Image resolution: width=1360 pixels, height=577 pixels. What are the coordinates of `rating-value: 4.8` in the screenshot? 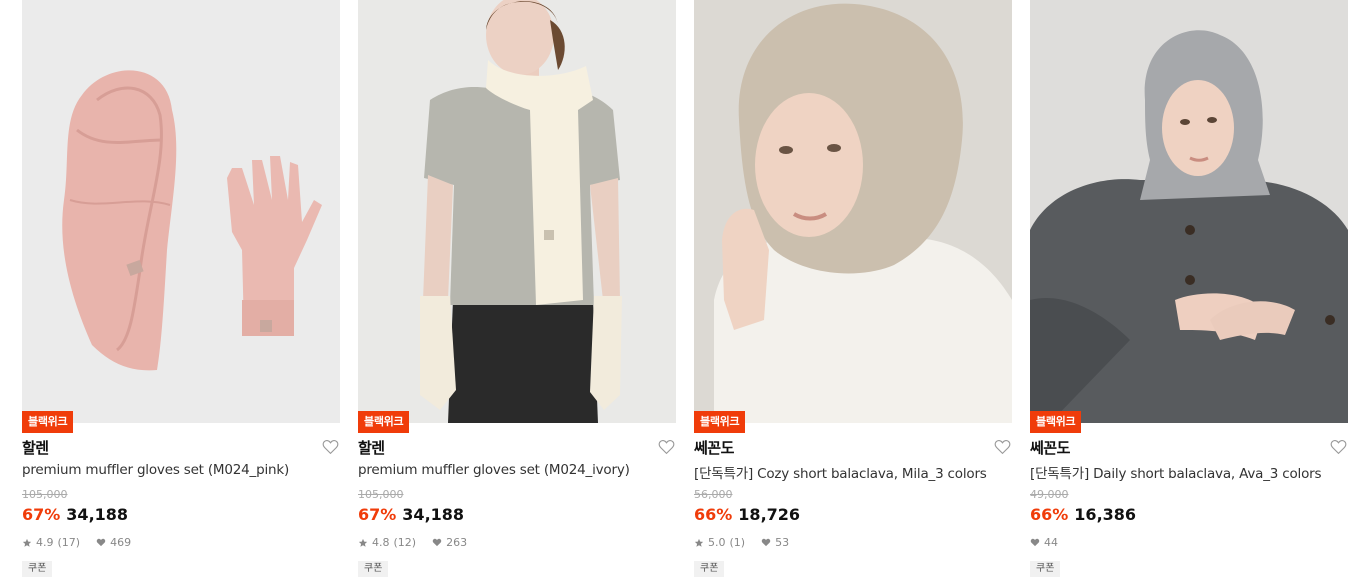 It's located at (381, 542).